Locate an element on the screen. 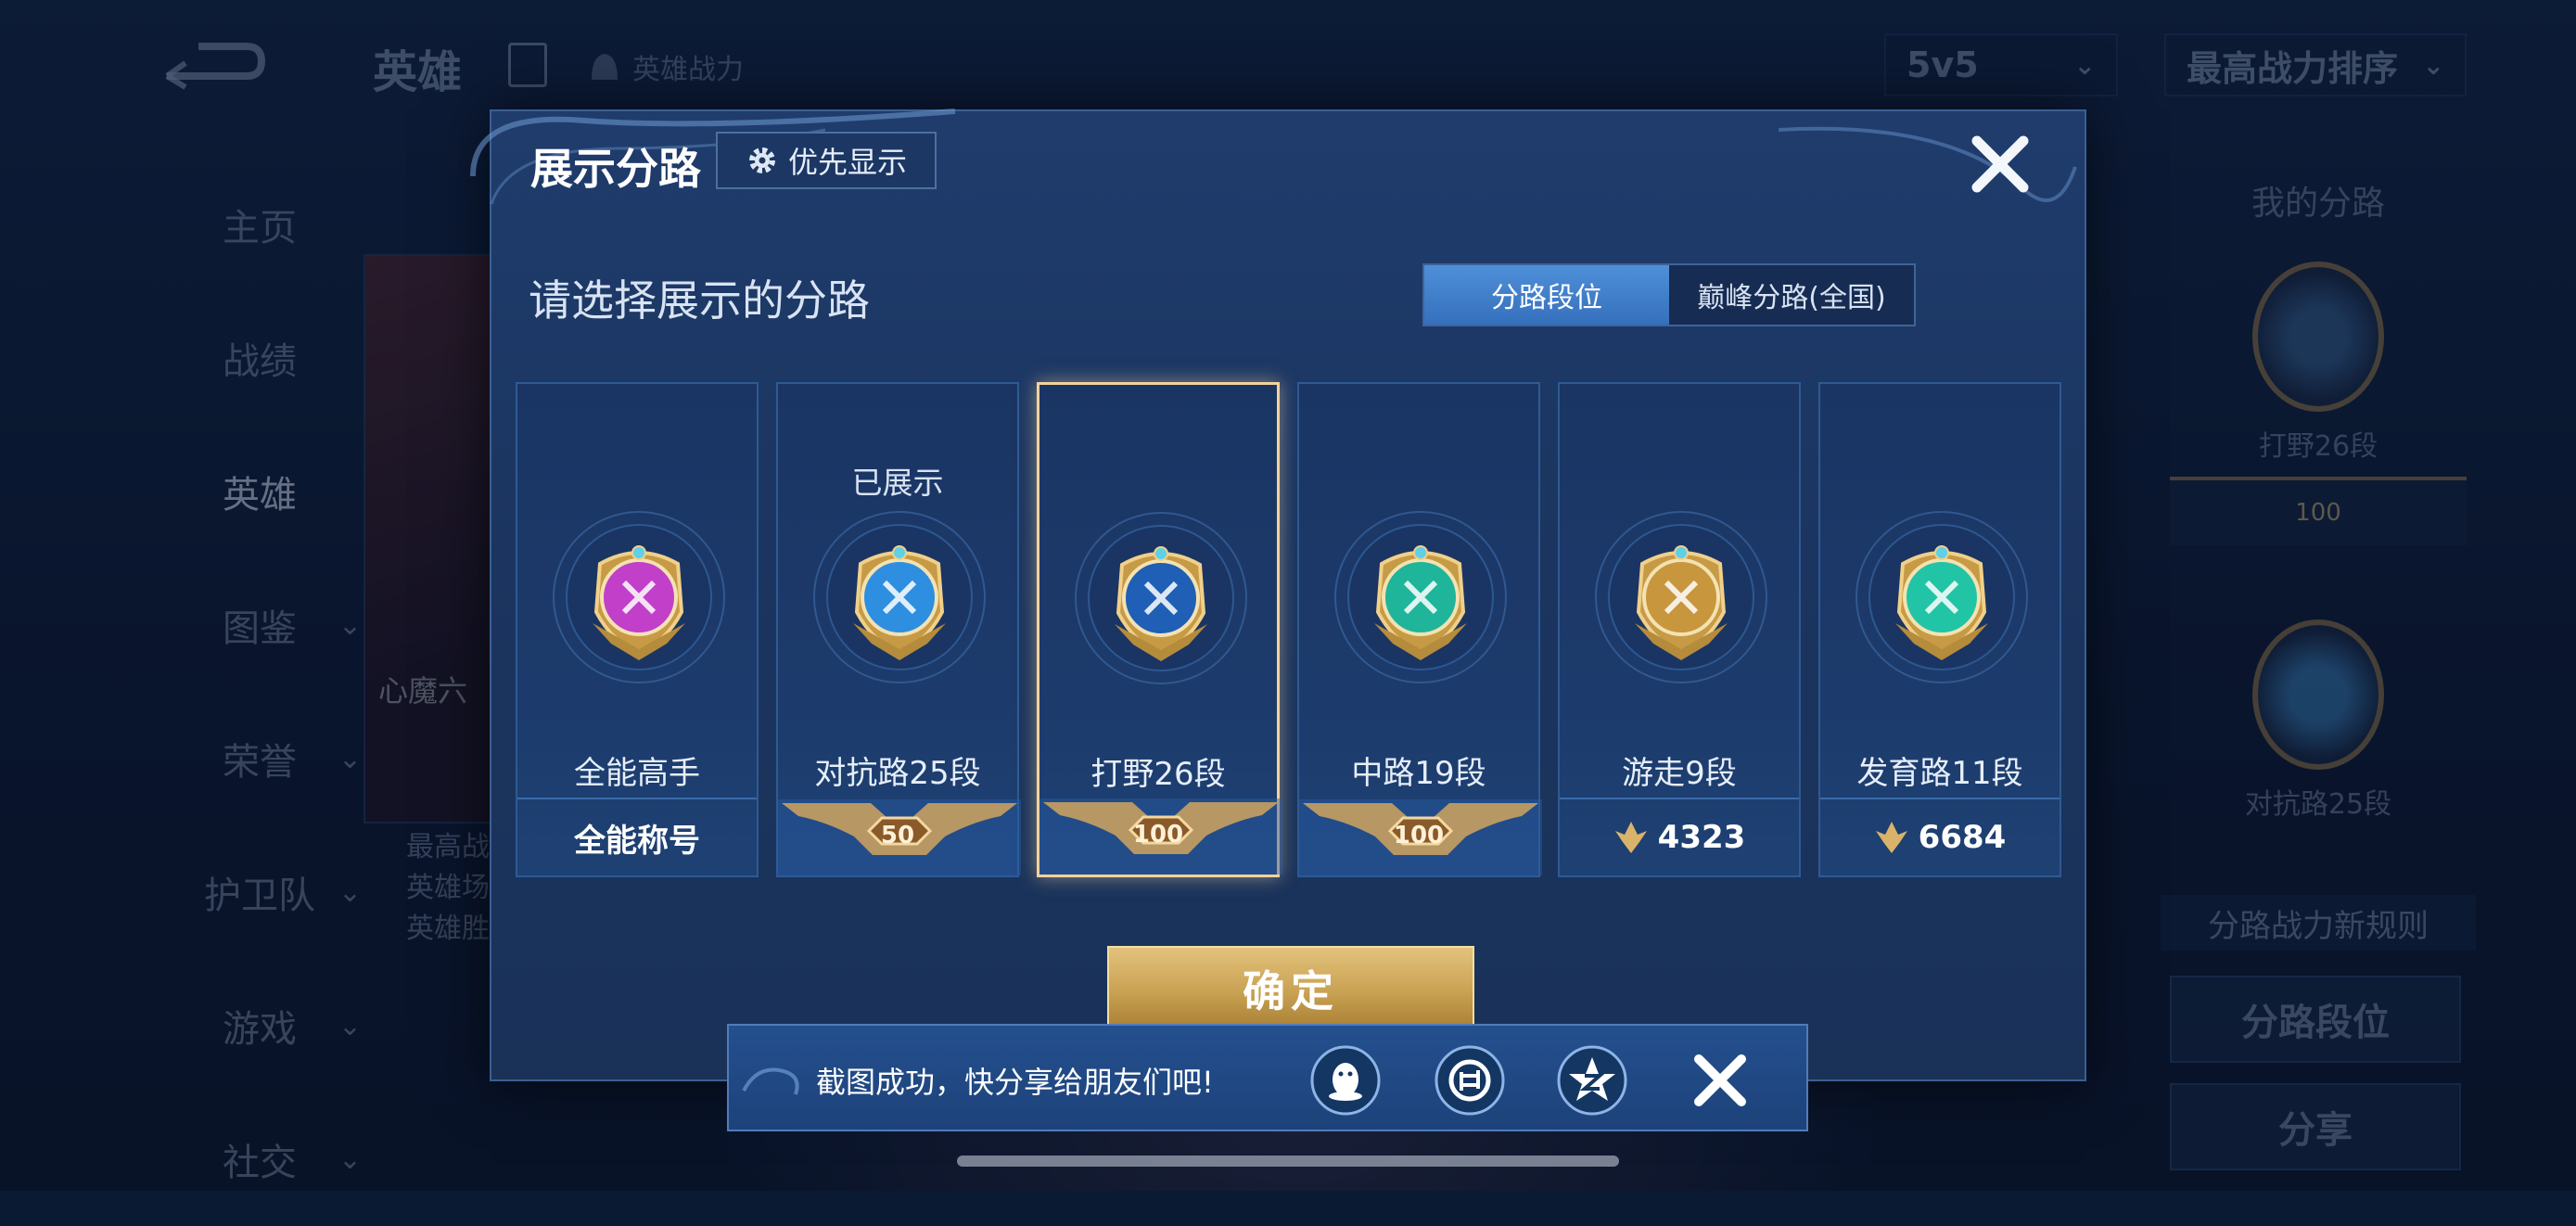 This screenshot has height=1226, width=2576. lane-score-value: 4323 is located at coordinates (1701, 837).